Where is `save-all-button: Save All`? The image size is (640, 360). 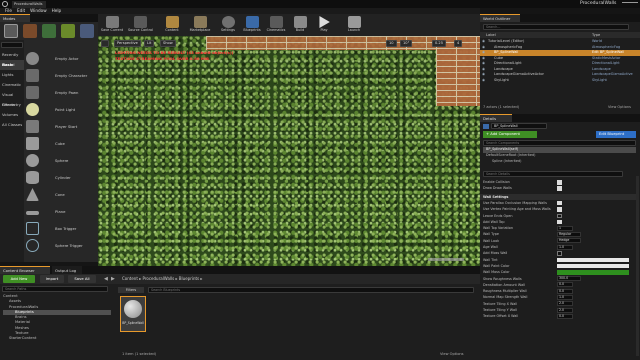 save-all-button: Save All is located at coordinates (82, 279).